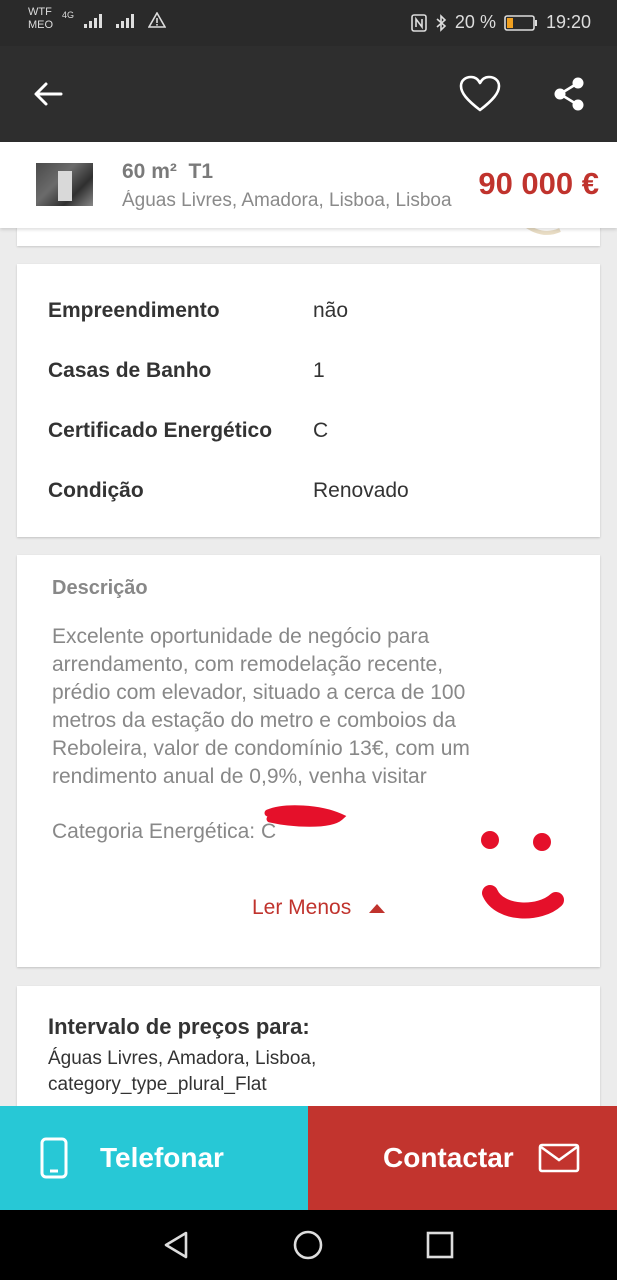 This screenshot has height=1280, width=617. I want to click on listing-area: 60 m², so click(149, 171).